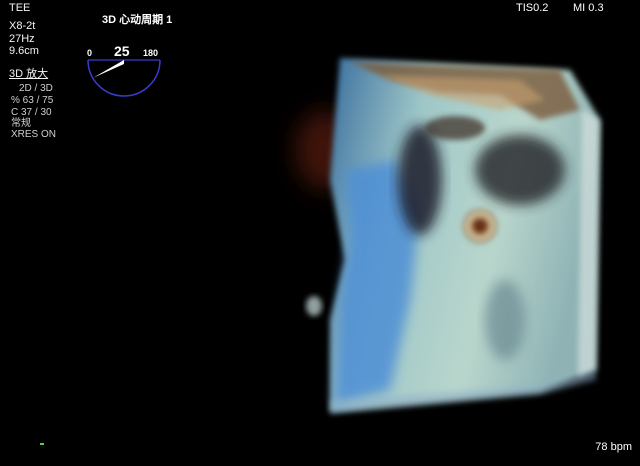 This screenshot has width=640, height=466. What do you see at coordinates (520, 170) in the screenshot?
I see `cavity-right` at bounding box center [520, 170].